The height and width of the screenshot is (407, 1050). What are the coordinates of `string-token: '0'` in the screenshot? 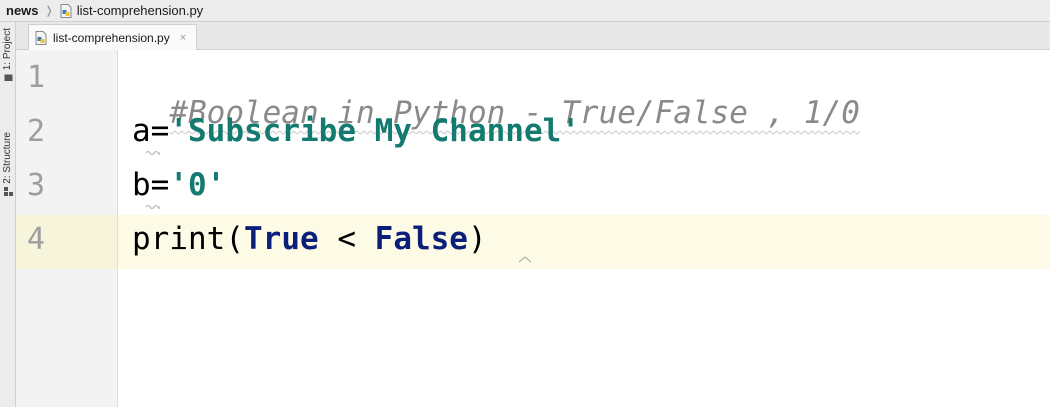 It's located at (197, 185).